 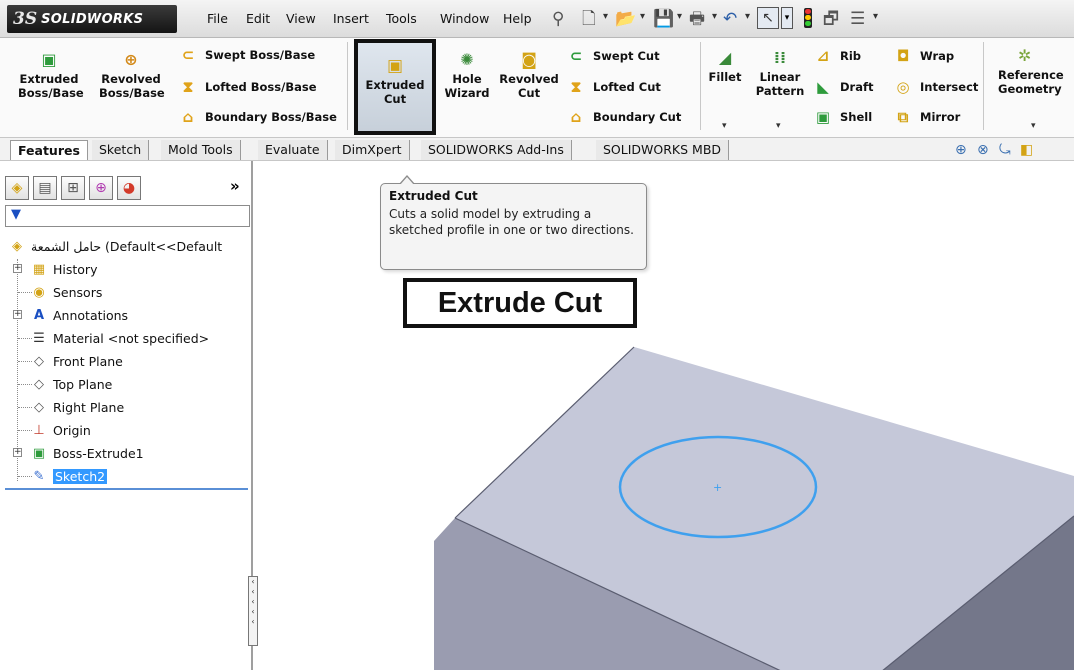 I want to click on tab-features: Features, so click(x=49, y=150).